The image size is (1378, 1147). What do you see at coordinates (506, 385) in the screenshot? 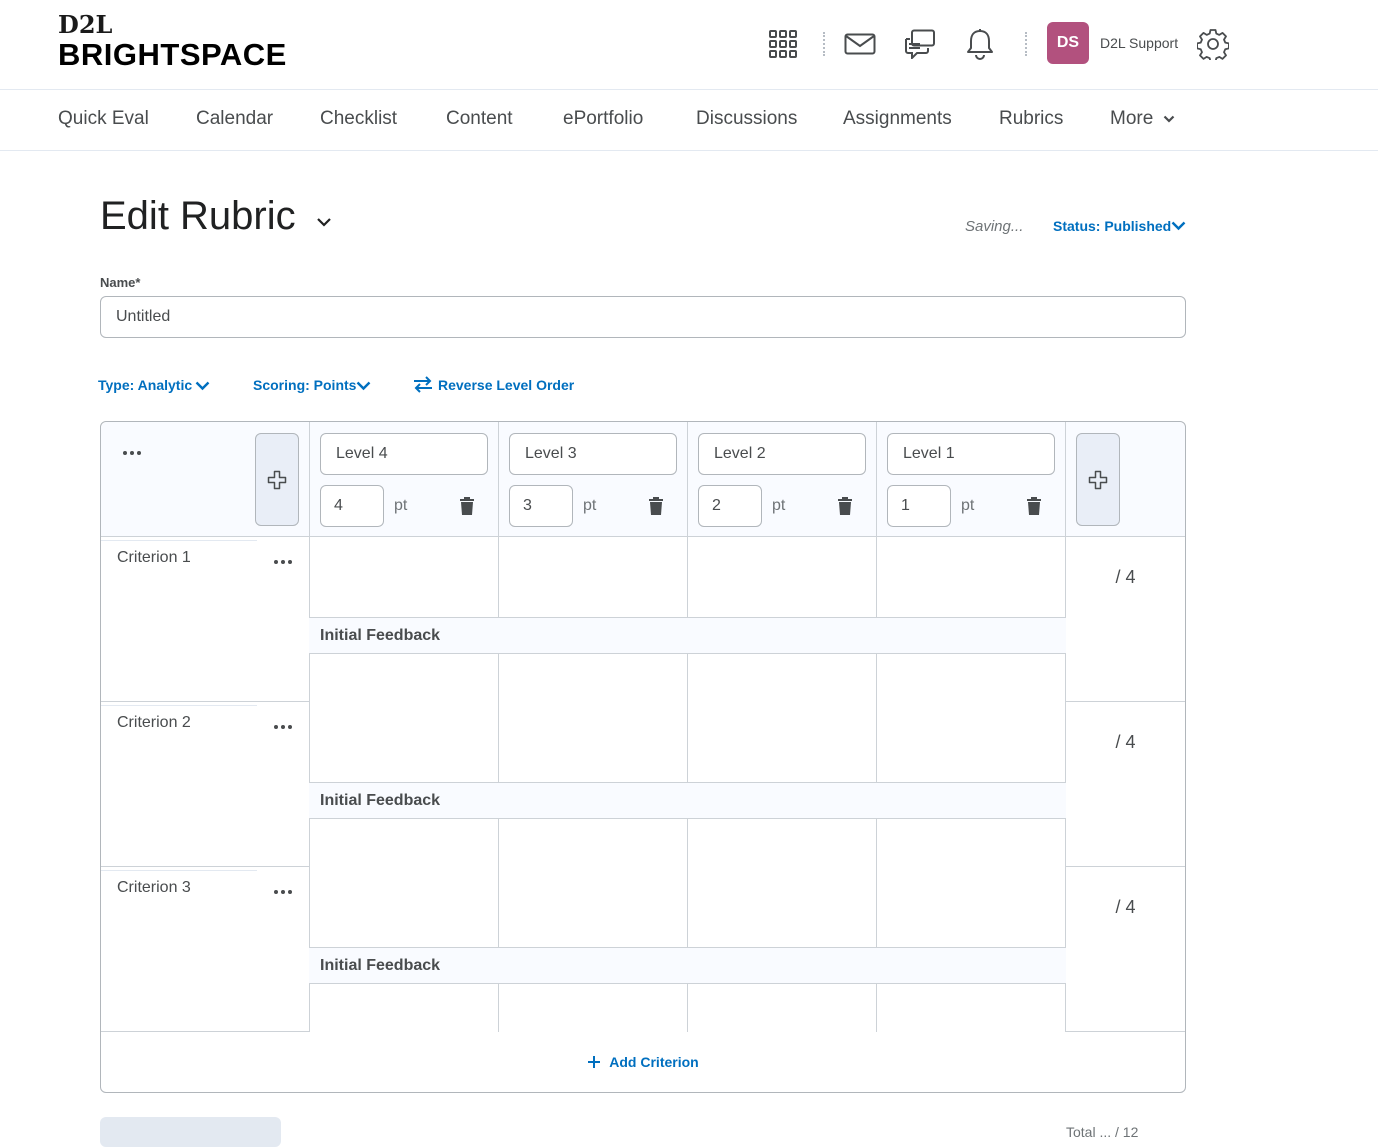
I see `reverse-level-order-button: Reverse Level Order` at bounding box center [506, 385].